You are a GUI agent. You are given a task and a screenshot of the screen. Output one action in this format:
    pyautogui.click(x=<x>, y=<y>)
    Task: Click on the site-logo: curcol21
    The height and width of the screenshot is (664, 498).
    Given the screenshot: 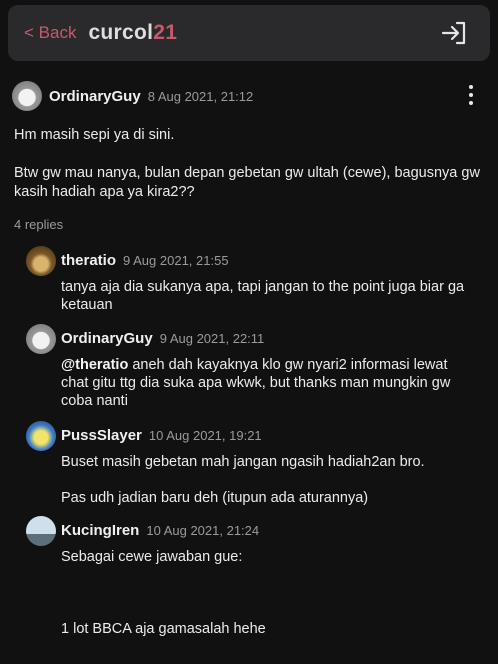 What is the action you would take?
    pyautogui.click(x=132, y=33)
    